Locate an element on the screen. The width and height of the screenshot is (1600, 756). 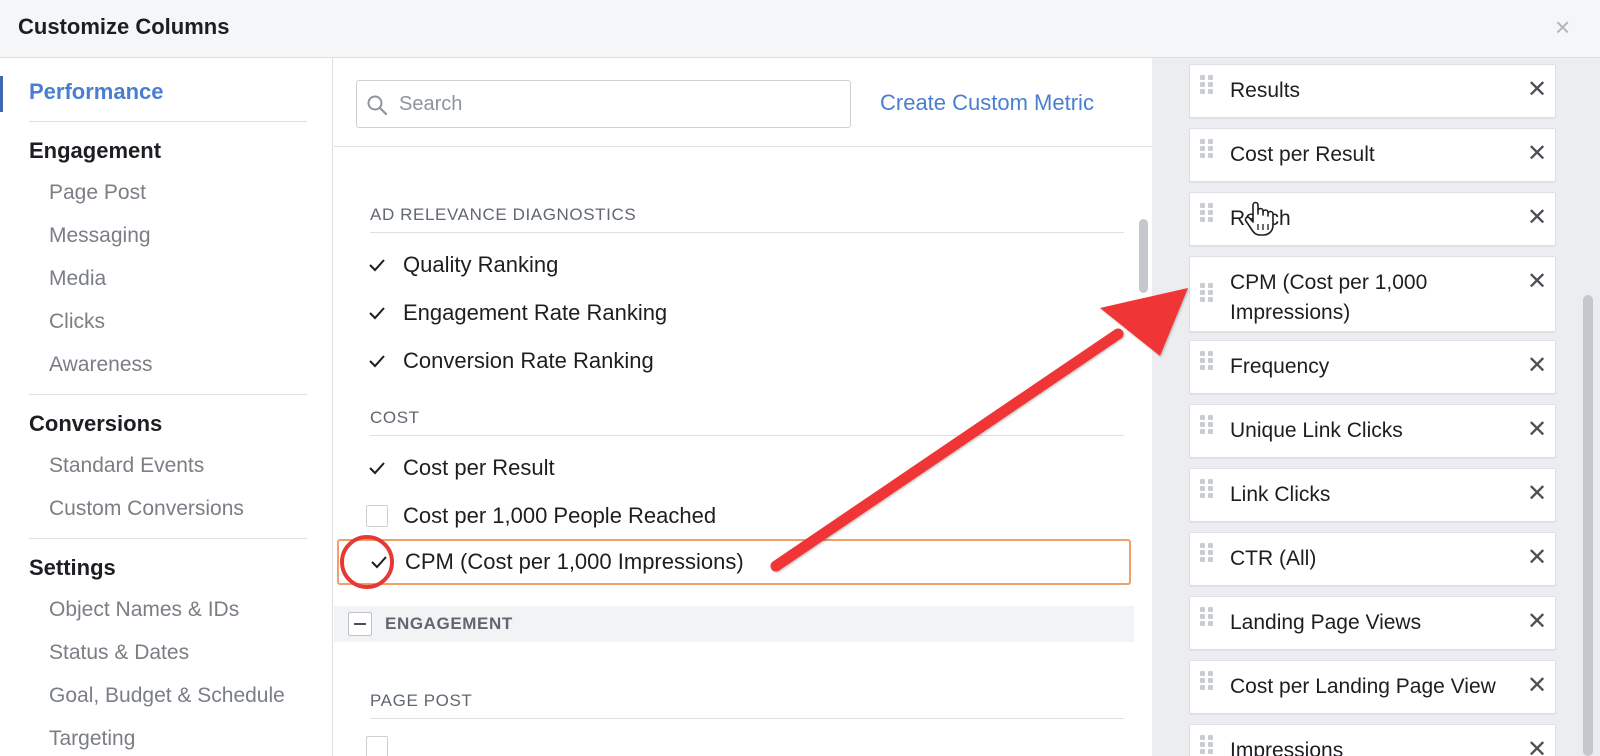
section-label-ad-relevance: AD RELEVANCE DIAGNOSTICS is located at coordinates (503, 214).